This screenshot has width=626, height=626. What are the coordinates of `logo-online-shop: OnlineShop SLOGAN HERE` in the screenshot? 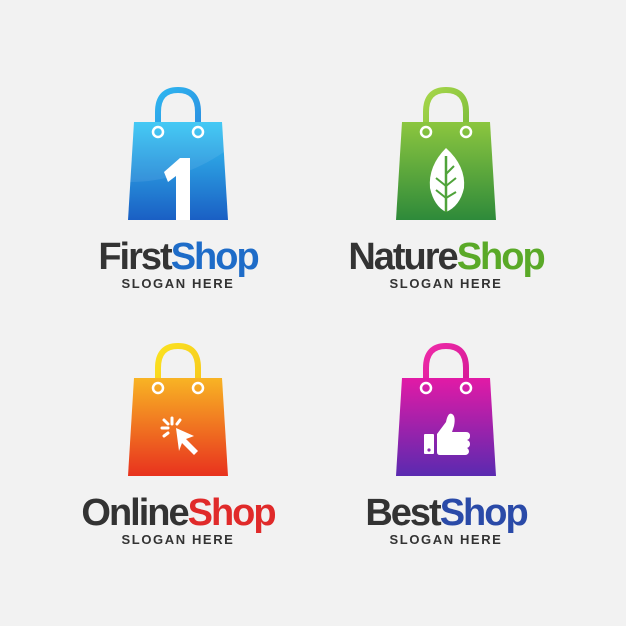 It's located at (178, 453).